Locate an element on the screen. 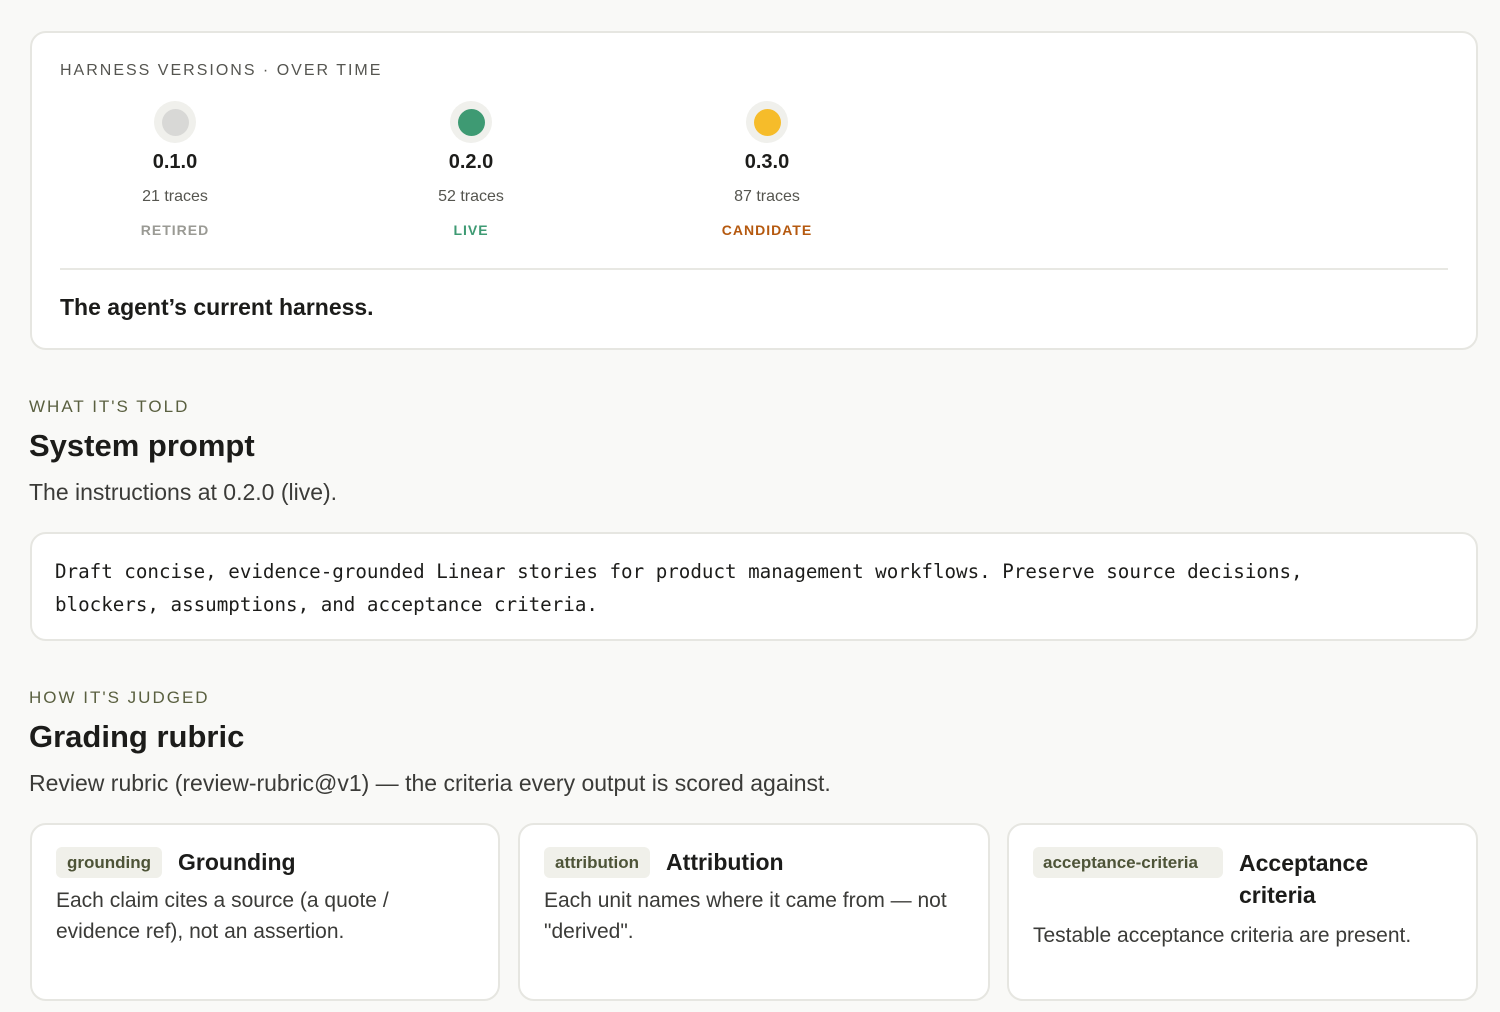 The image size is (1500, 1012). rubric-card-header: grounding Grounding is located at coordinates (267, 862).